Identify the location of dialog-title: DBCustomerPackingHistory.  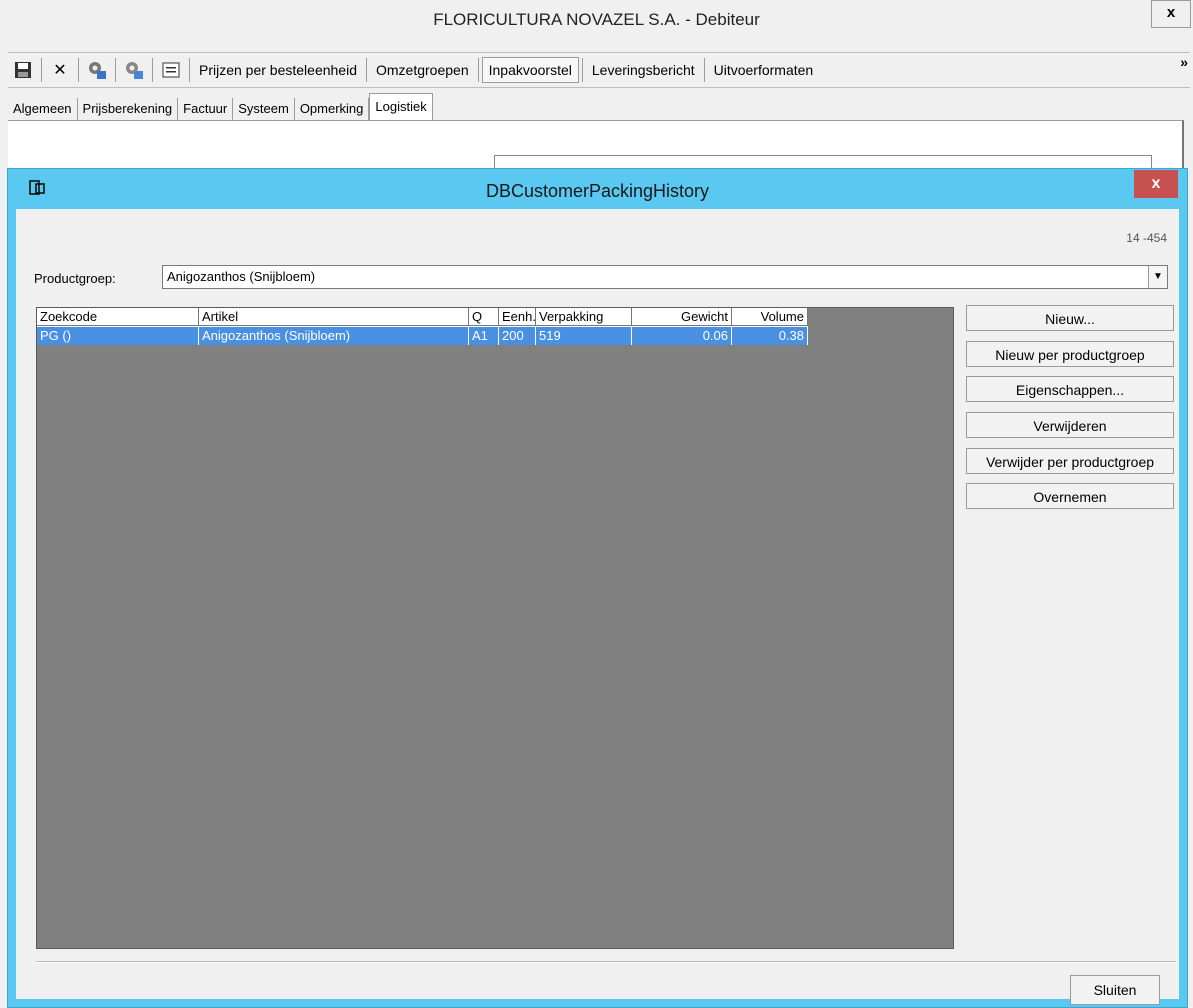
(597, 191).